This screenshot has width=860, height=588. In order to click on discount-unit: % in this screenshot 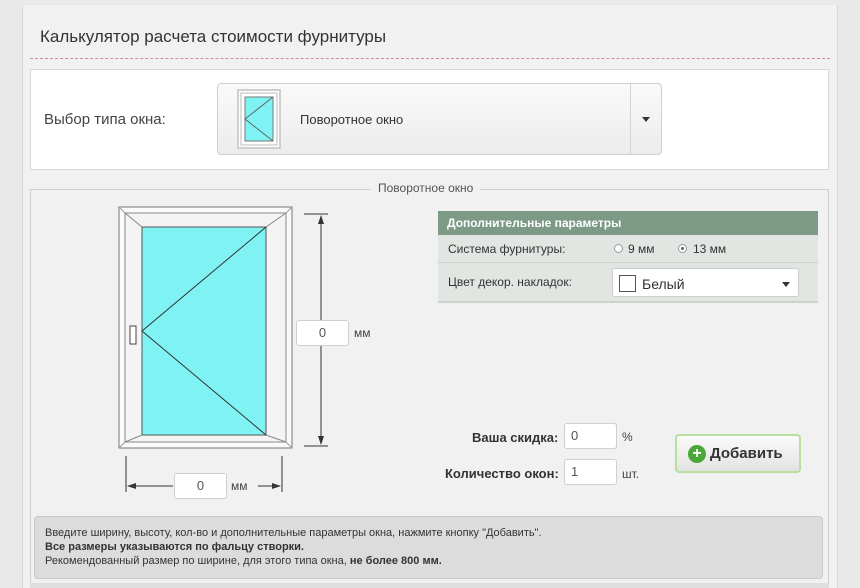, I will do `click(627, 437)`.